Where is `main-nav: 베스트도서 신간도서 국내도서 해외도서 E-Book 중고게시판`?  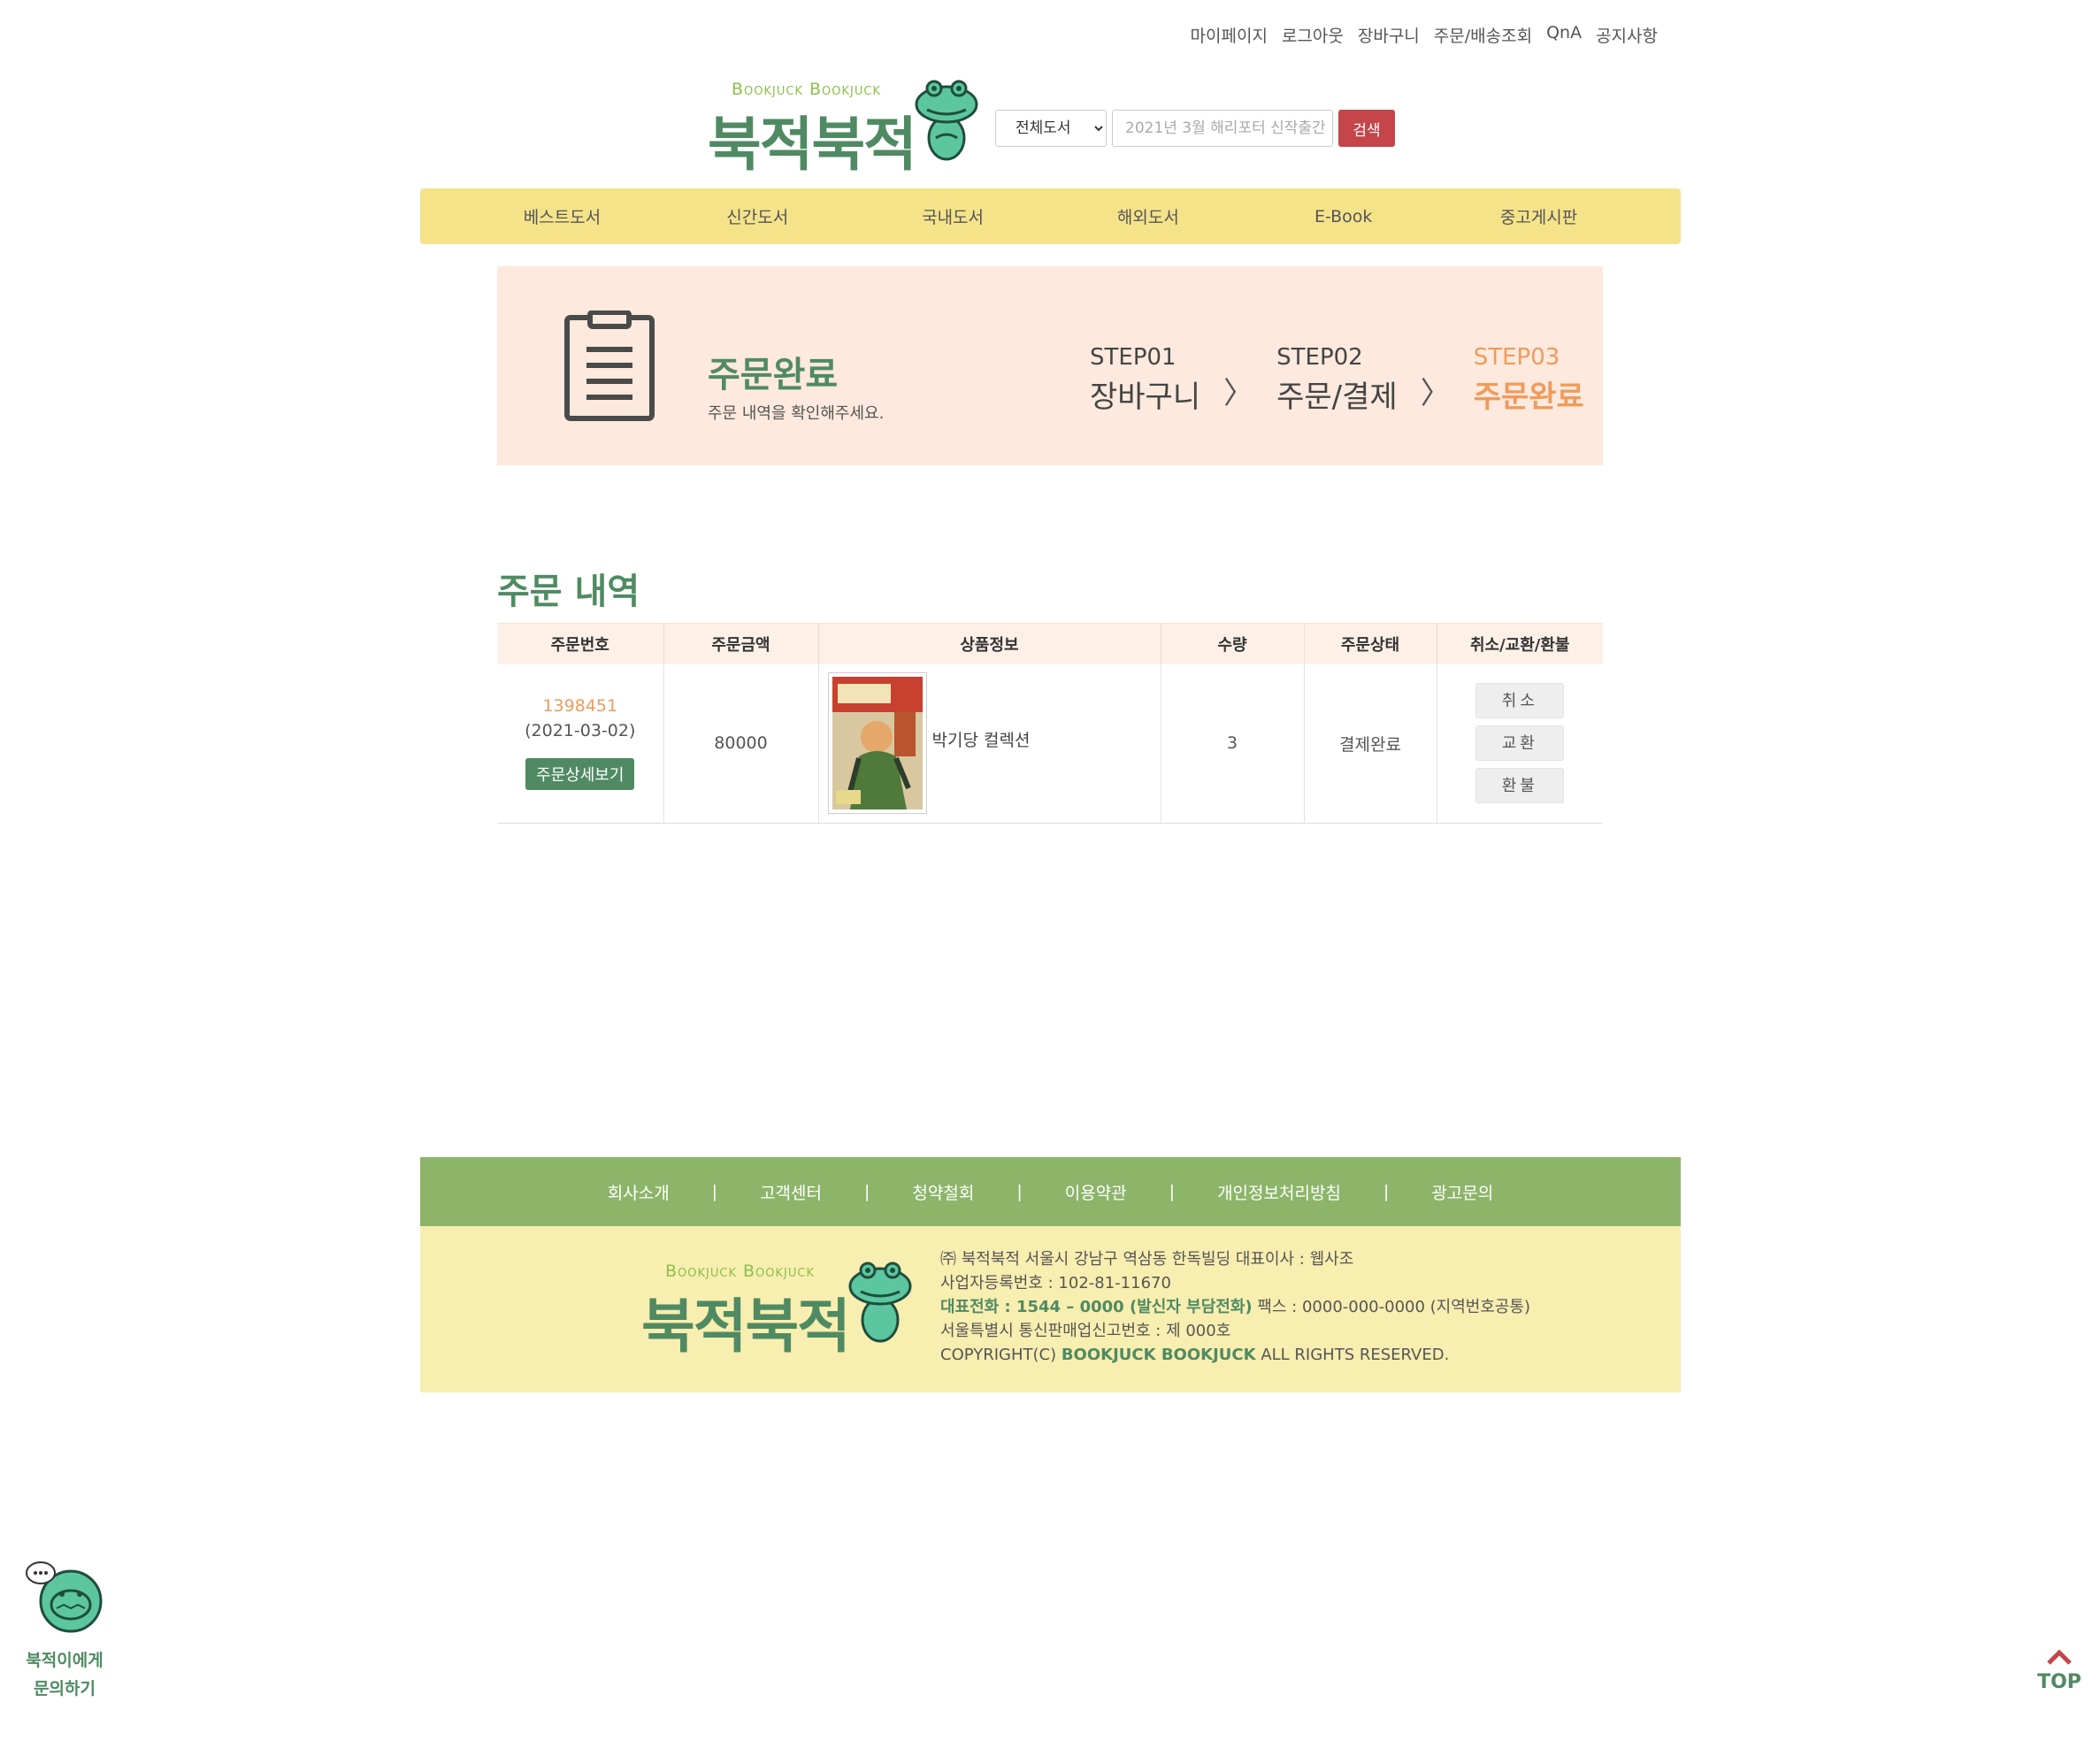 main-nav: 베스트도서 신간도서 국내도서 해외도서 E-Book 중고게시판 is located at coordinates (1050, 216).